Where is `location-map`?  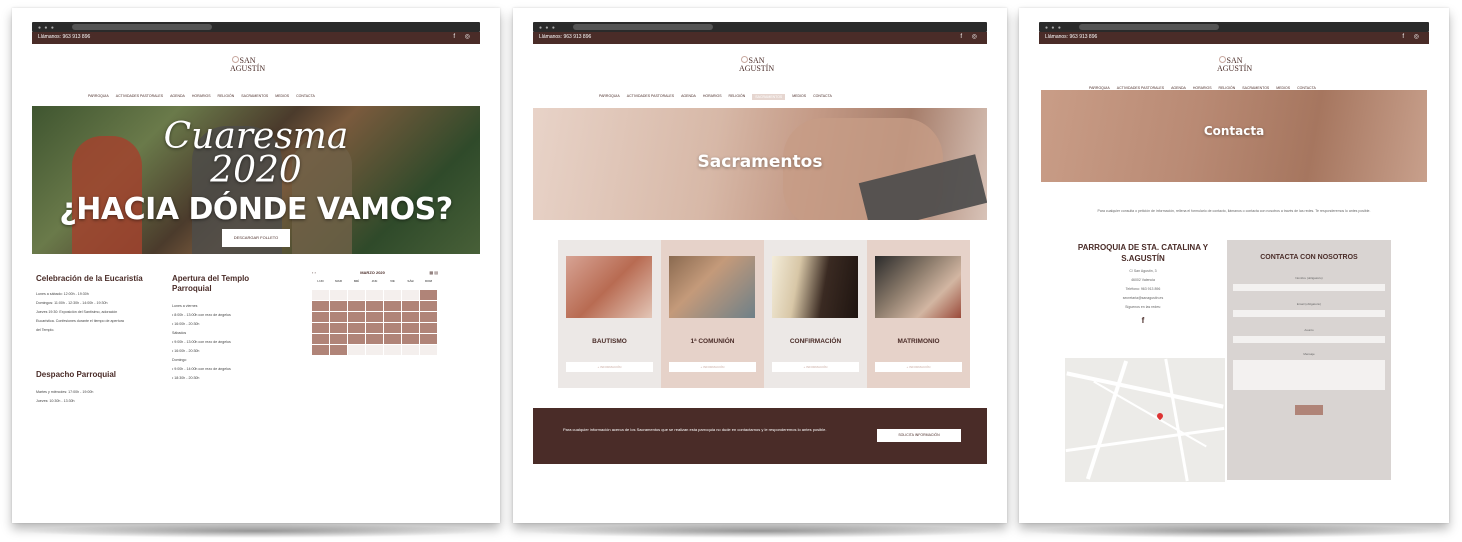 location-map is located at coordinates (1145, 420).